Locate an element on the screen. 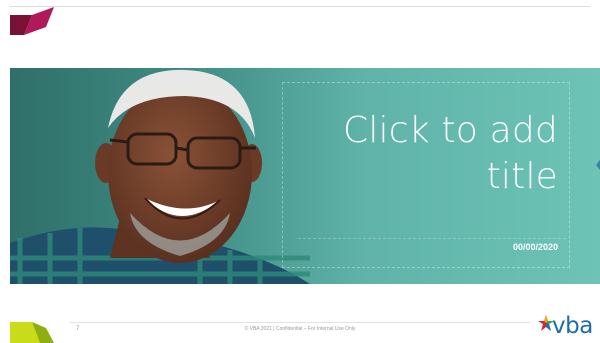 This screenshot has width=600, height=343. footer-divider is located at coordinates (300, 322).